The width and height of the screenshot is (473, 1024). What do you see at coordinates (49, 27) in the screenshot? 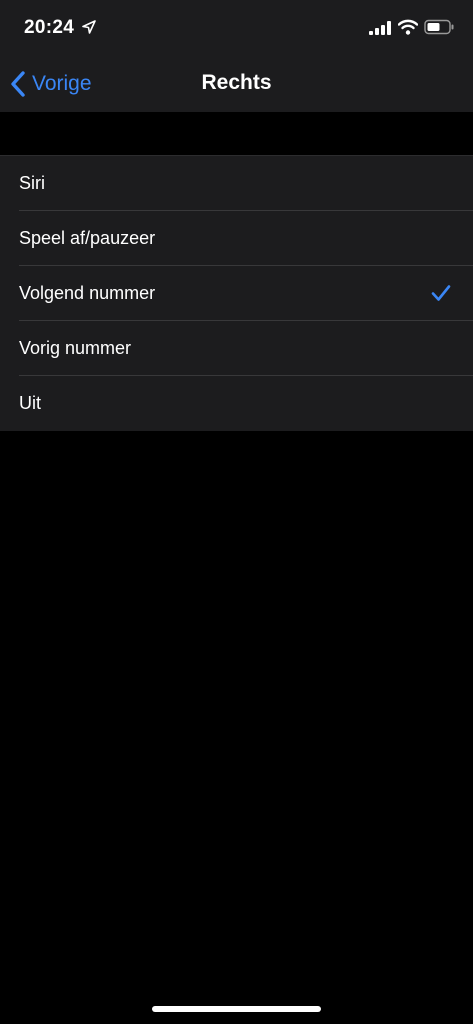
I see `status-time: 20:24` at bounding box center [49, 27].